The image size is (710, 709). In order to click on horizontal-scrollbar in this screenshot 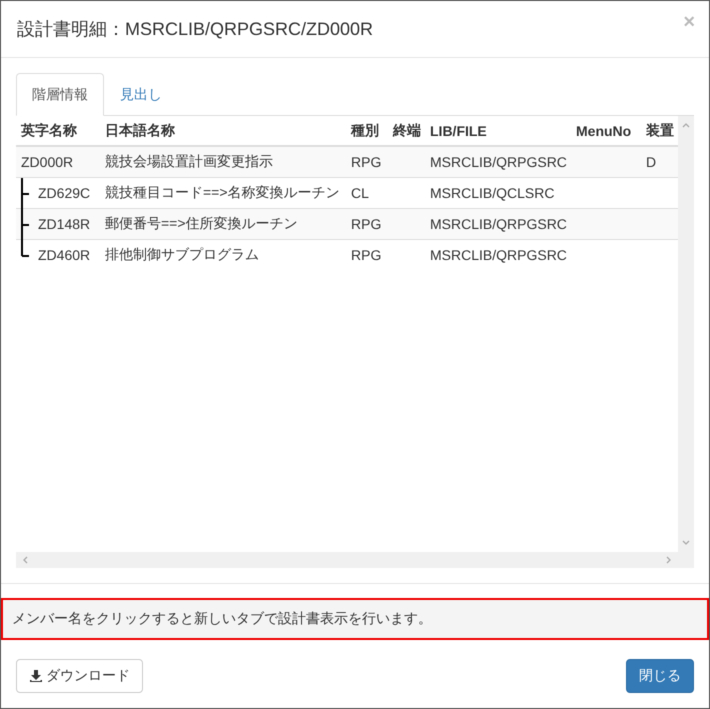, I will do `click(355, 560)`.